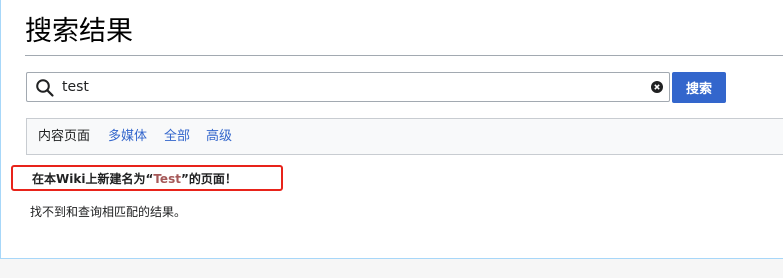 The height and width of the screenshot is (278, 783). What do you see at coordinates (208, 179) in the screenshot?
I see `create-suffix: ”的页面！` at bounding box center [208, 179].